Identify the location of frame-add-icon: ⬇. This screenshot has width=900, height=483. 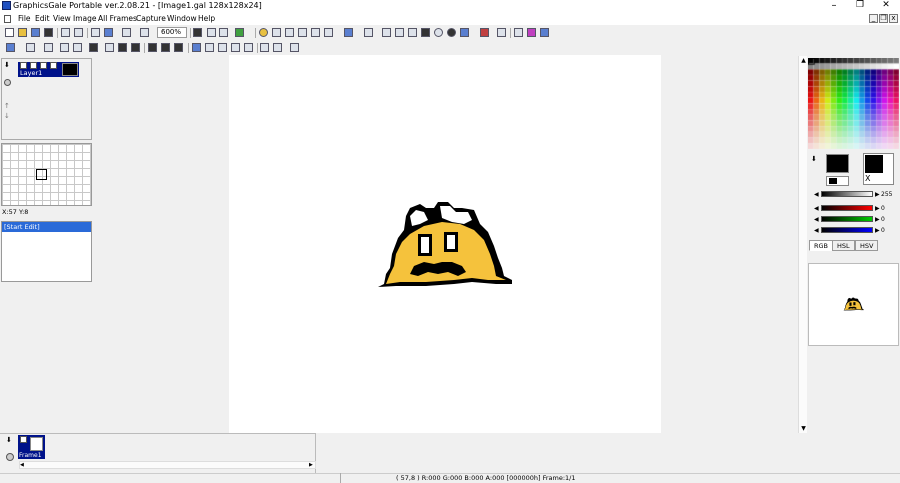
(9, 440).